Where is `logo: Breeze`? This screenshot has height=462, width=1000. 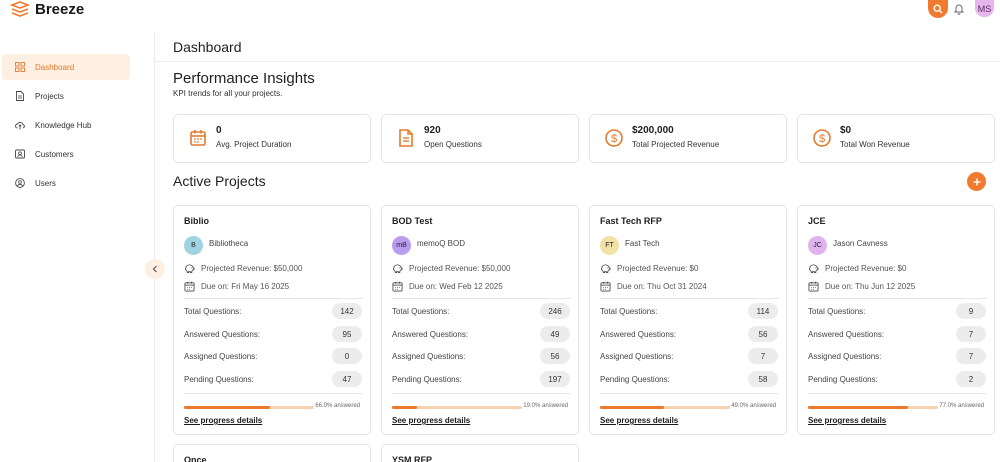
logo: Breeze is located at coordinates (47, 9).